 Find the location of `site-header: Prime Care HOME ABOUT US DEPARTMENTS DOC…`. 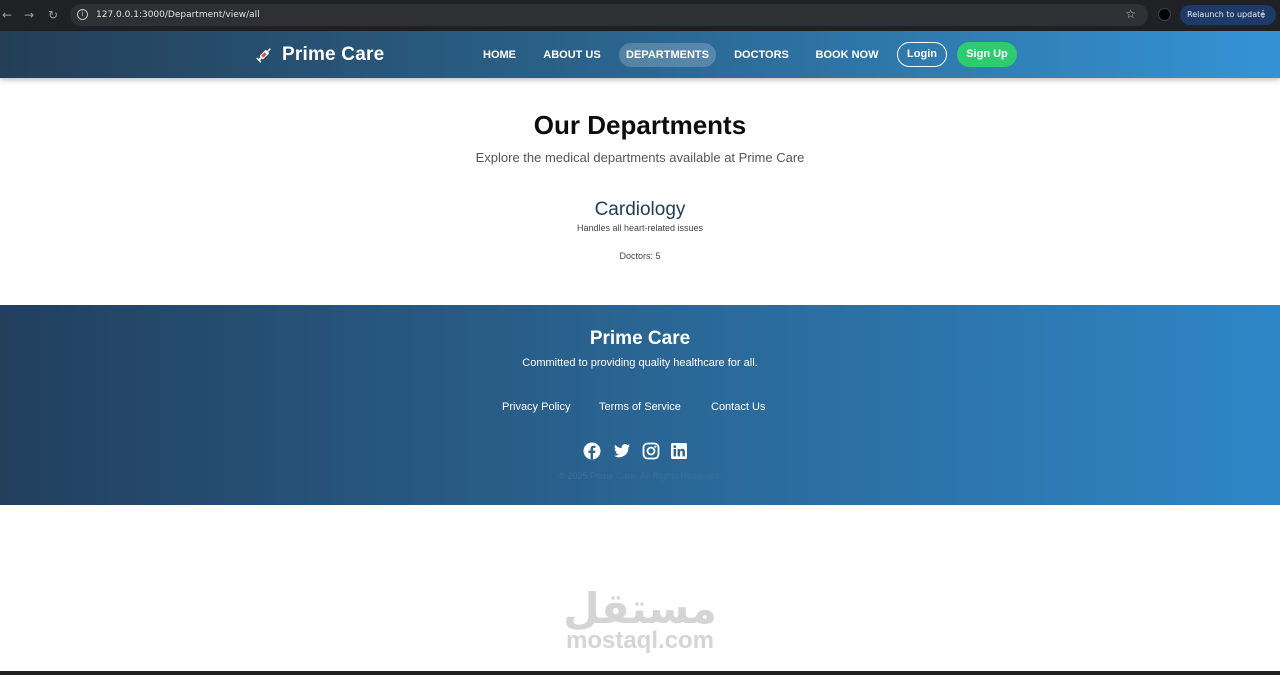

site-header: Prime Care HOME ABOUT US DEPARTMENTS DOC… is located at coordinates (640, 54).